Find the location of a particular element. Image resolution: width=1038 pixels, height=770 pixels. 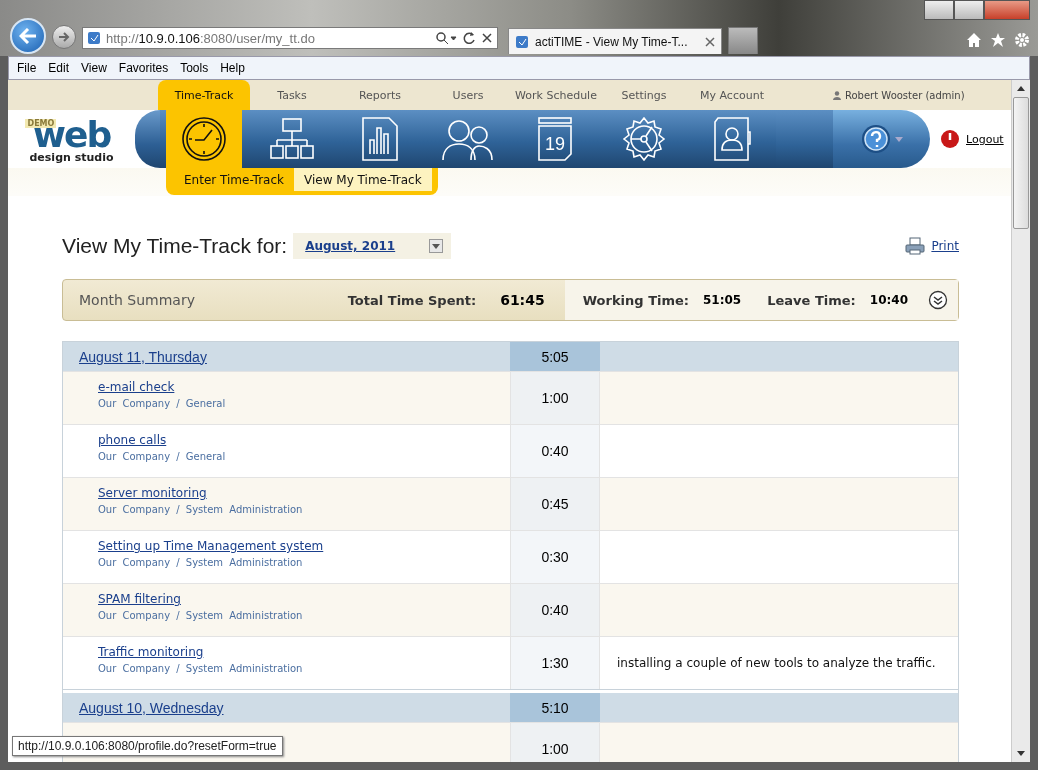

date-link: August 11, Thursday is located at coordinates (286, 356).